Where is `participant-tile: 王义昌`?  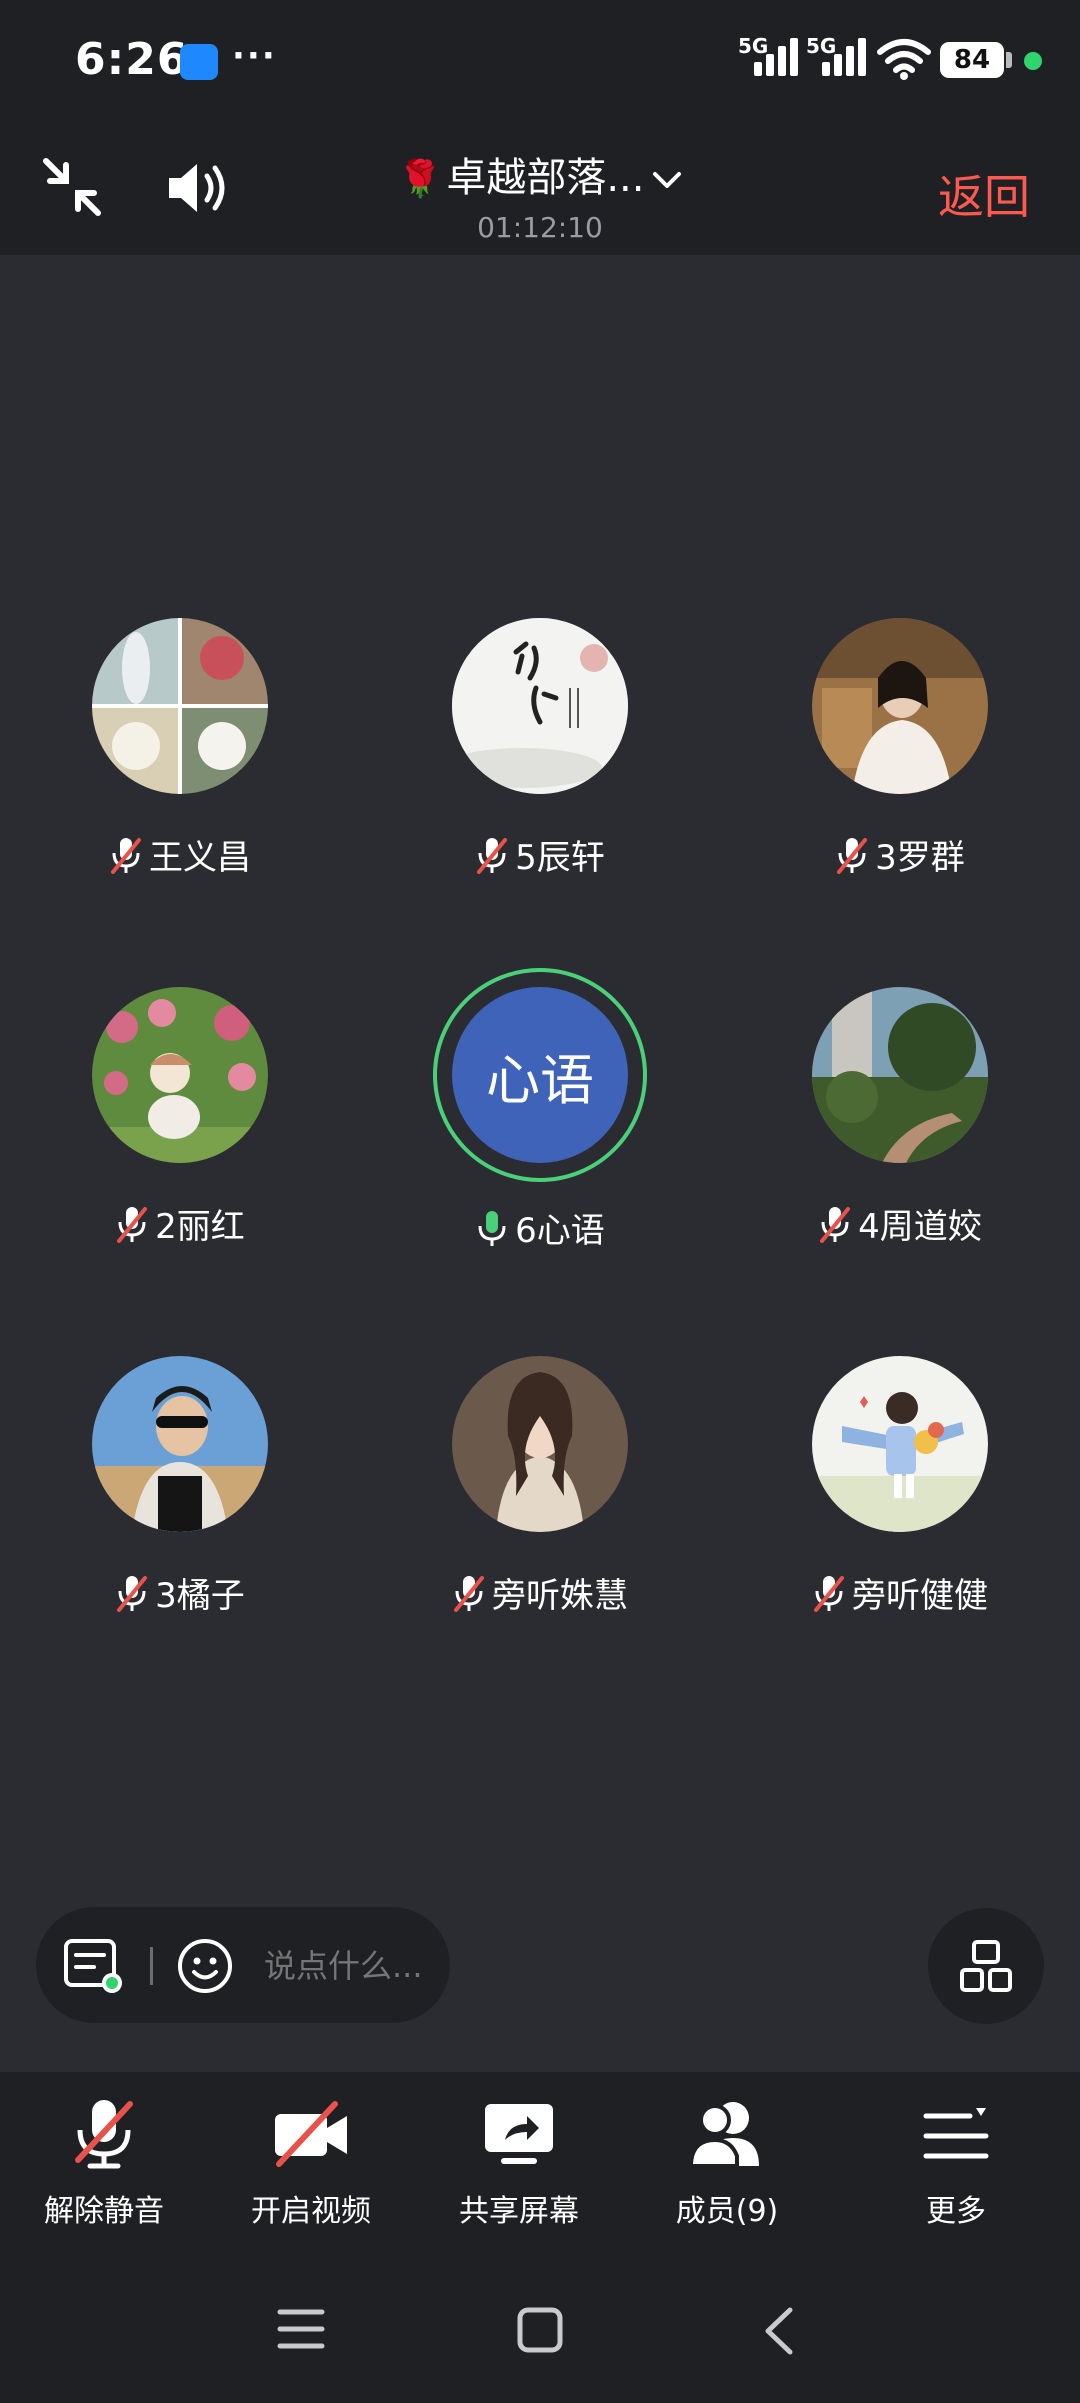 participant-tile: 王义昌 is located at coordinates (180, 748).